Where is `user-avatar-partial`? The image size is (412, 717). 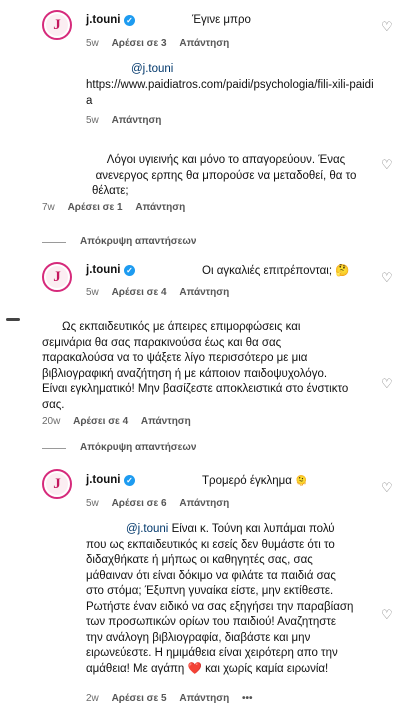
user-avatar-partial is located at coordinates (13, 319).